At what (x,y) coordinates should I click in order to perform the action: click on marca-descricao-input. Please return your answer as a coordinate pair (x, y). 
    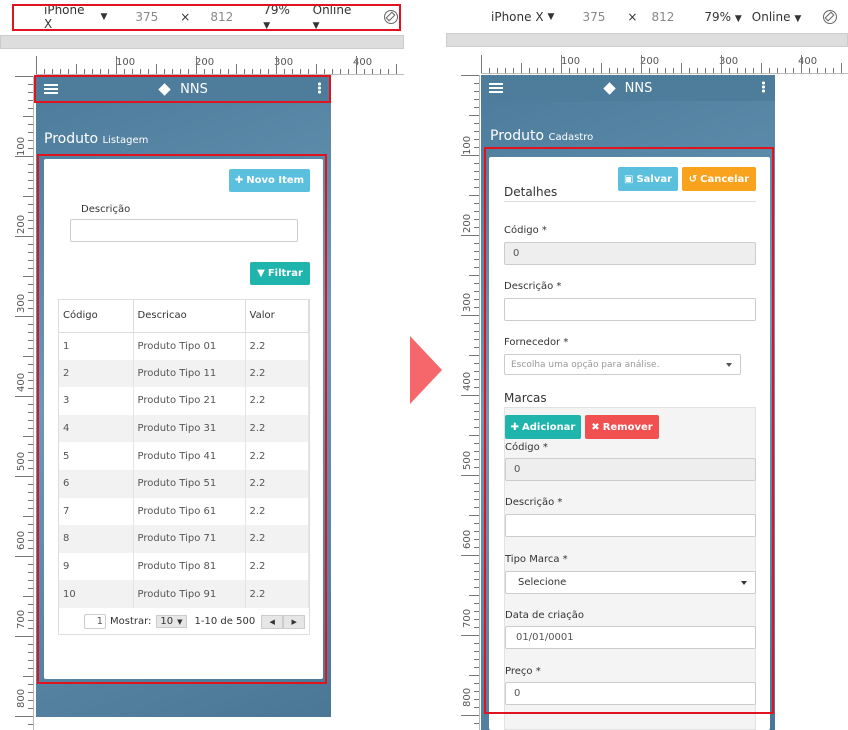
    Looking at the image, I should click on (630, 525).